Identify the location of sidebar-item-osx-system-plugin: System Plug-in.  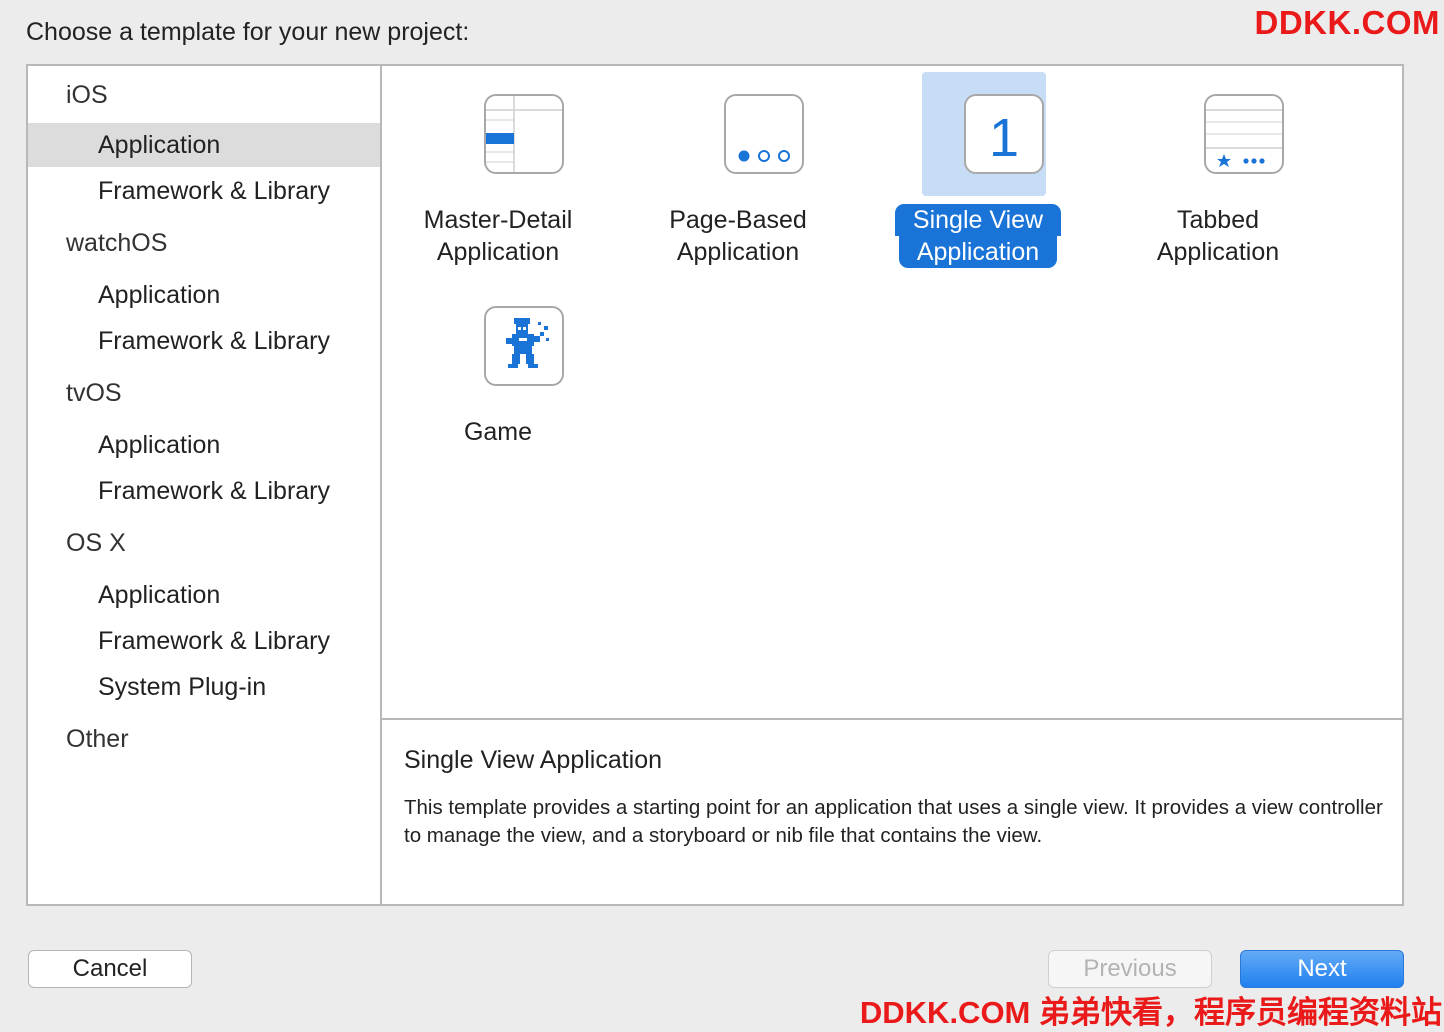
(204, 687).